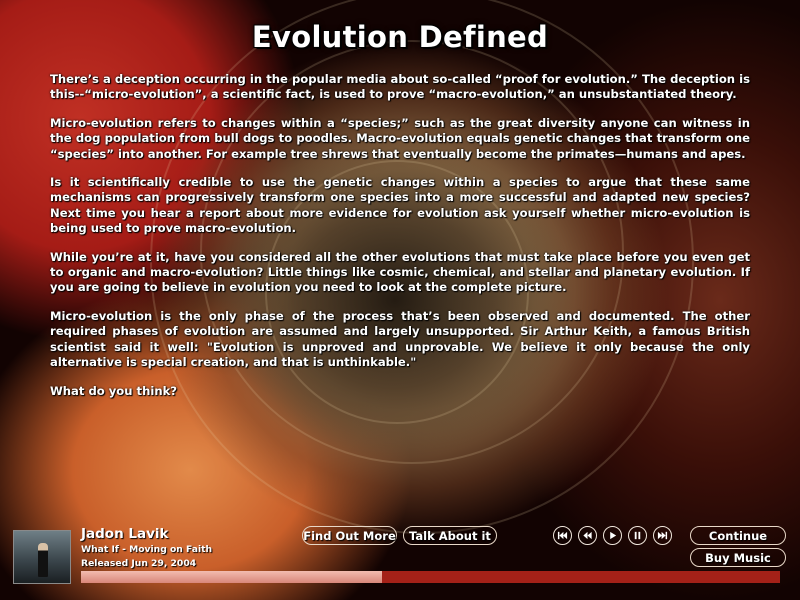  What do you see at coordinates (139, 563) in the screenshot?
I see `release-date: Released Jun 29, 2004` at bounding box center [139, 563].